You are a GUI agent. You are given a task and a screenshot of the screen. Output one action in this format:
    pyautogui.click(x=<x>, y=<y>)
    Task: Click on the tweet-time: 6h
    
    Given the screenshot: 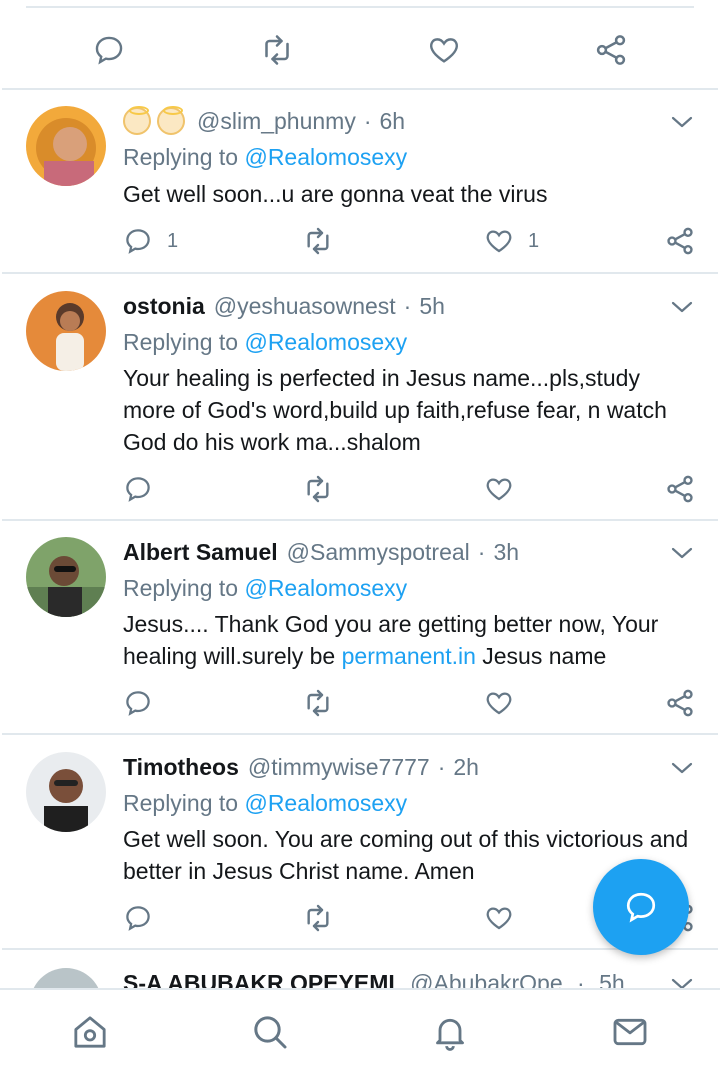 What is the action you would take?
    pyautogui.click(x=393, y=121)
    